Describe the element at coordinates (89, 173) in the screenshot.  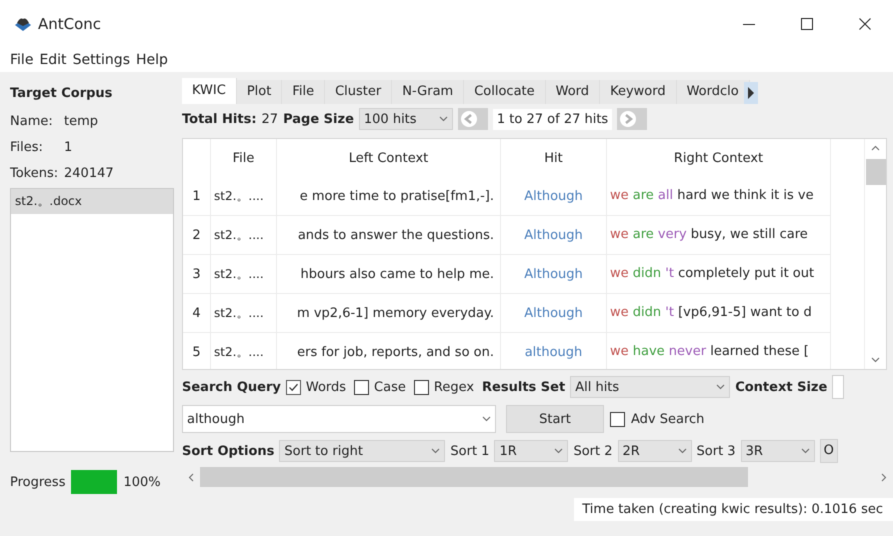
I see `field-value: 240147` at that location.